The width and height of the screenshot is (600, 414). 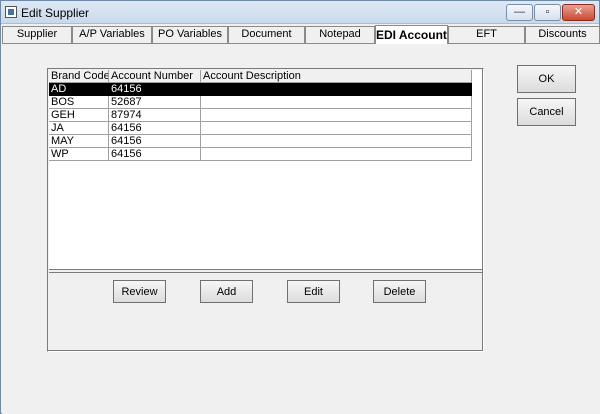 What do you see at coordinates (336, 76) in the screenshot?
I see `column-header-account-description: Account Description` at bounding box center [336, 76].